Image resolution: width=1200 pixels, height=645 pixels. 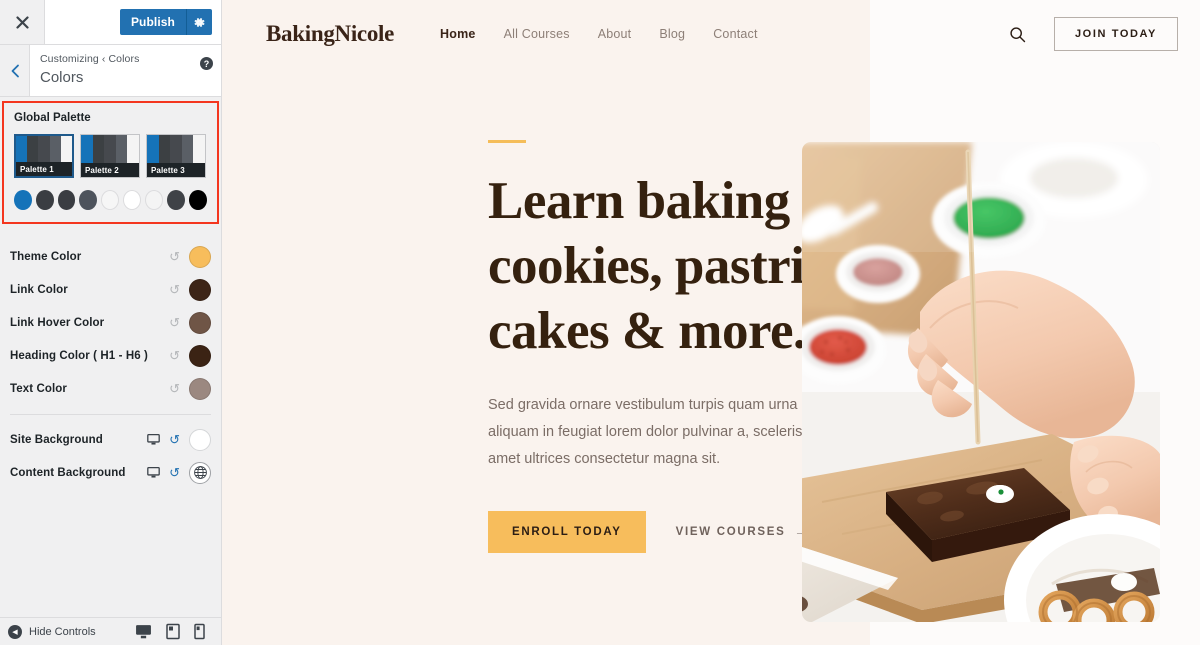 I want to click on page-title: Colors, so click(x=62, y=77).